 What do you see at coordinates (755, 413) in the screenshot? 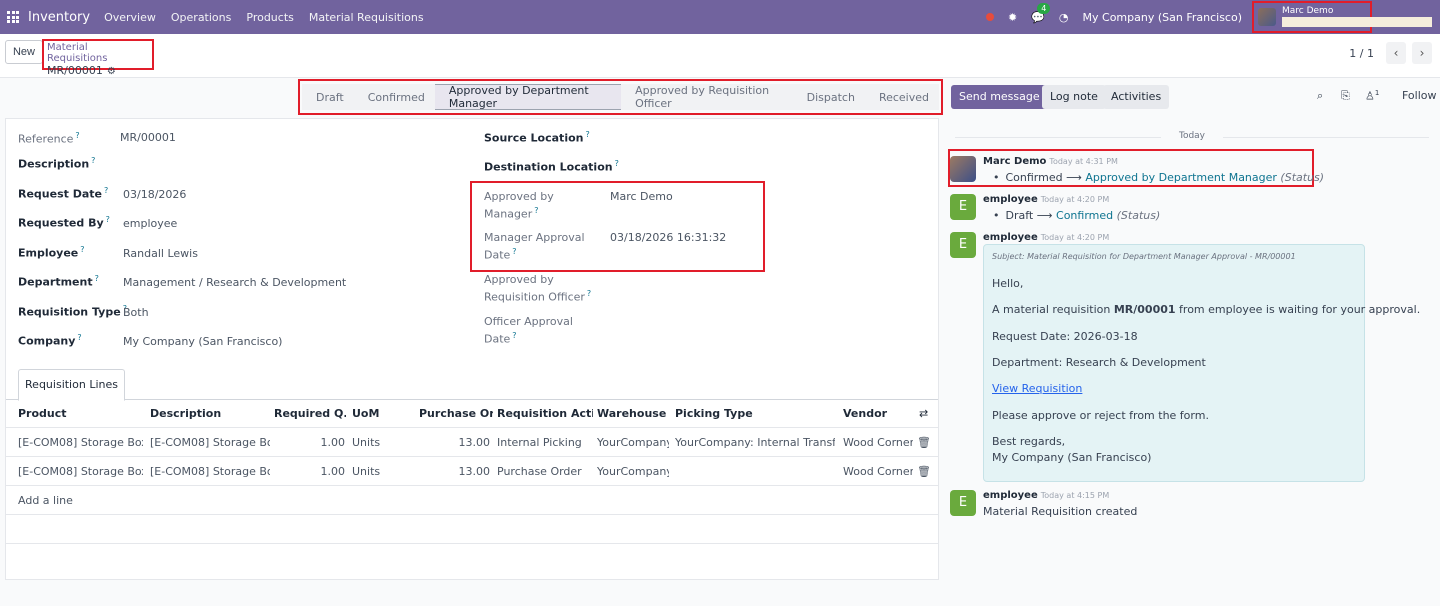
I see `col-picking-type: Picking Type` at bounding box center [755, 413].